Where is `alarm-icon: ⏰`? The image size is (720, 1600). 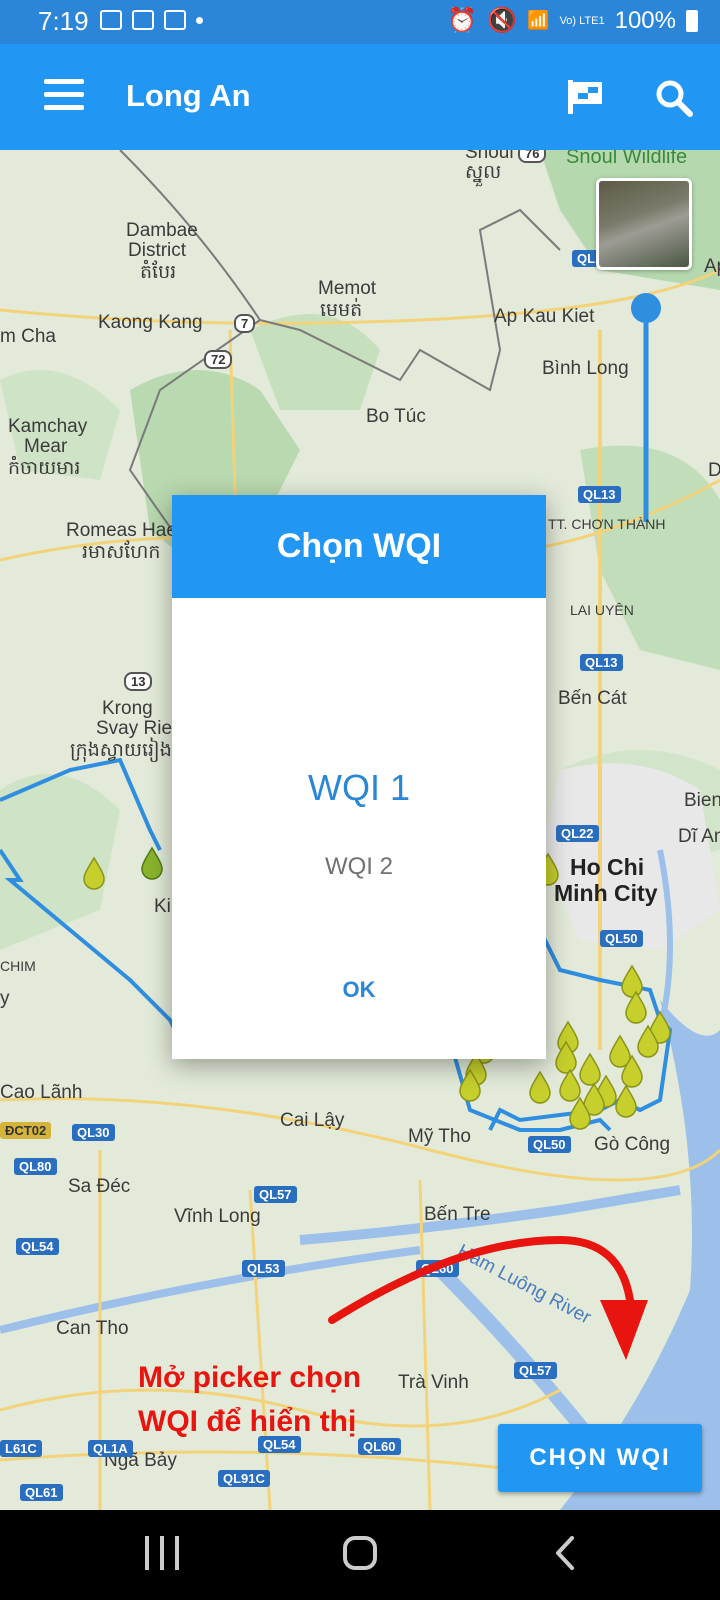
alarm-icon: ⏰ is located at coordinates (462, 20).